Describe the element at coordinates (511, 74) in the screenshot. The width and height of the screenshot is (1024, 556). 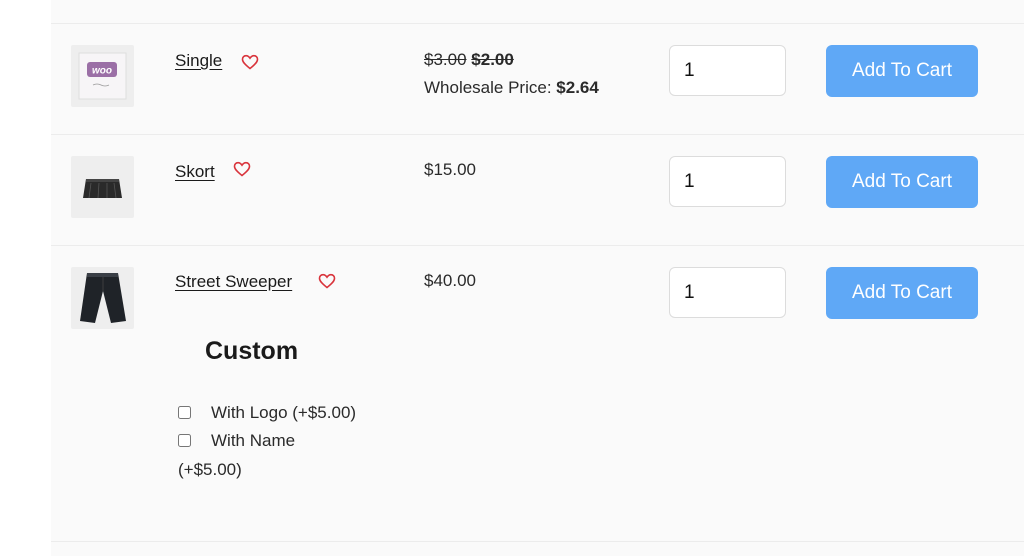
I see `product-price-single: $3.00 $2.00 Wholesale Price: $2.64` at that location.